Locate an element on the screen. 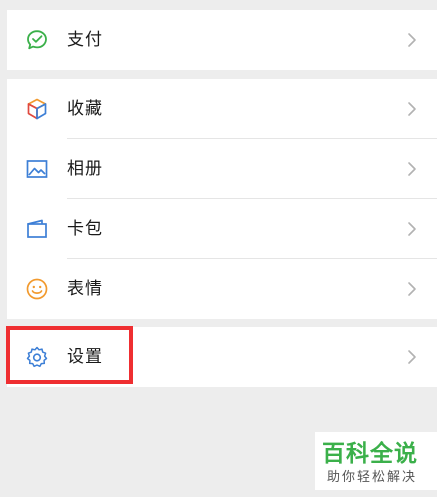  menu-item-label: 相册 is located at coordinates (85, 169).